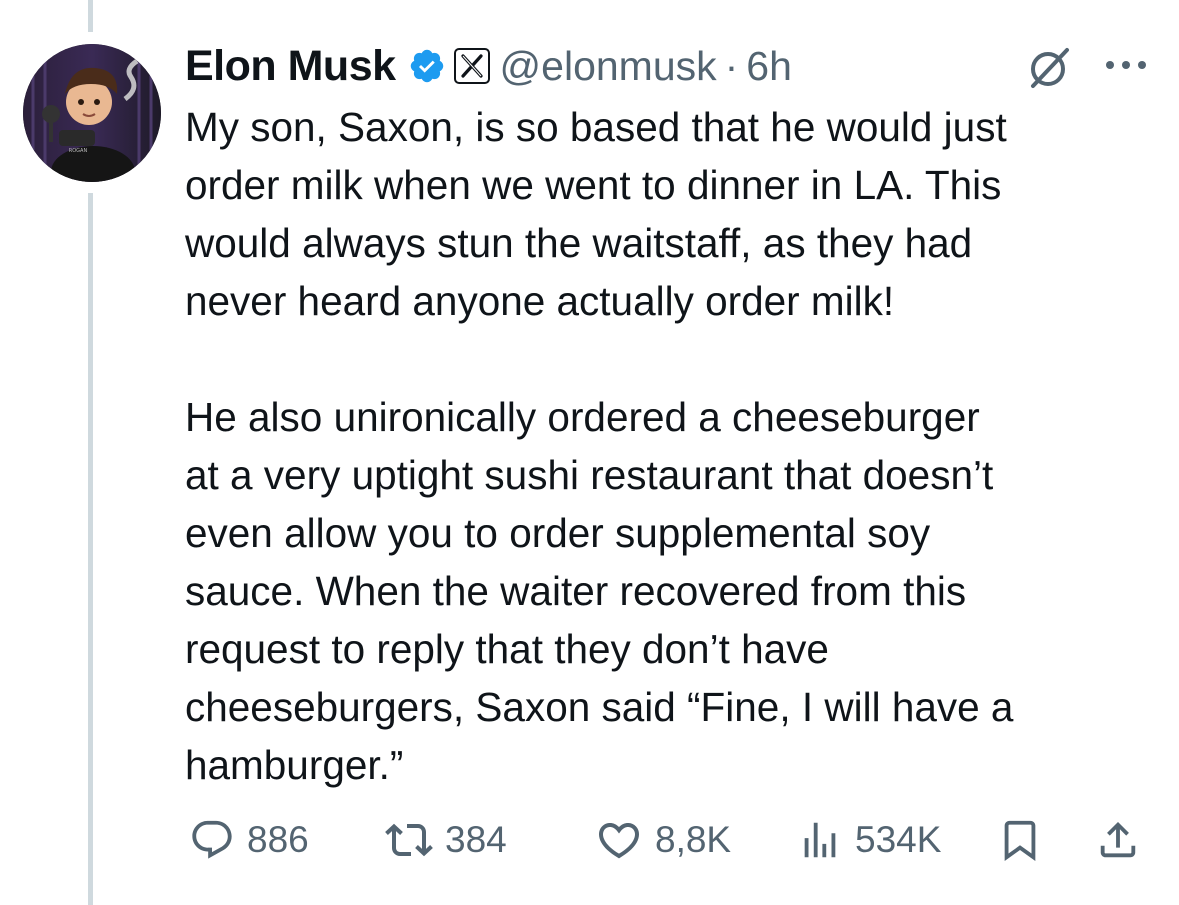 The width and height of the screenshot is (1179, 905). Describe the element at coordinates (290, 66) in the screenshot. I see `author-name: Elon Musk` at that location.